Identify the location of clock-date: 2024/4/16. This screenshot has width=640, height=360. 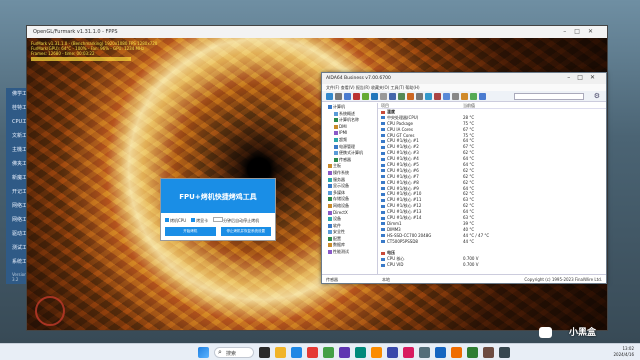
(623, 354).